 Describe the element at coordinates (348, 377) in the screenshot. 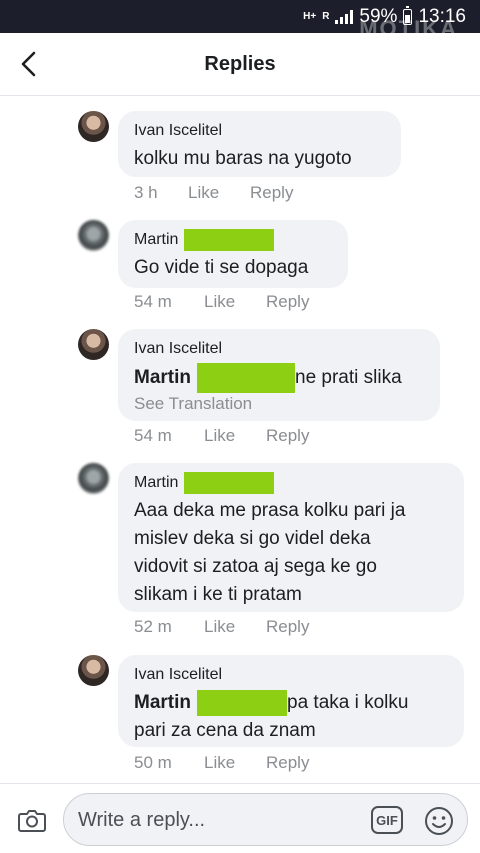

I see `comment-body: ne prati slika` at that location.